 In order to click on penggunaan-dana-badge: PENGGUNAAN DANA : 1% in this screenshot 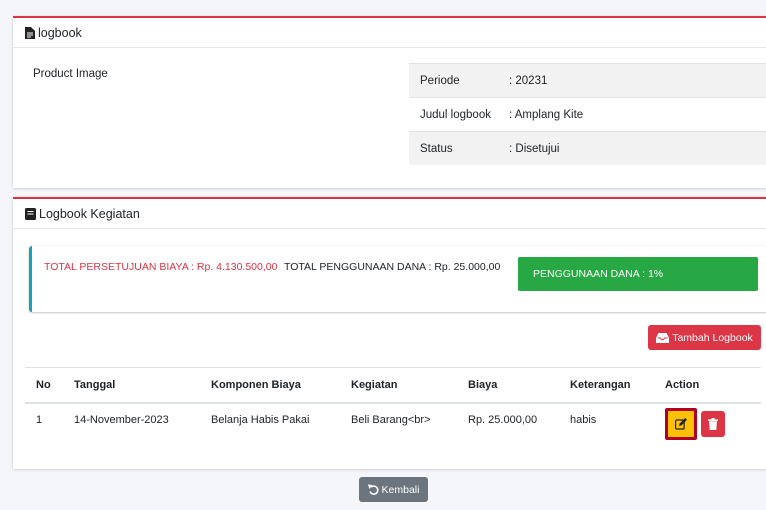, I will do `click(638, 274)`.